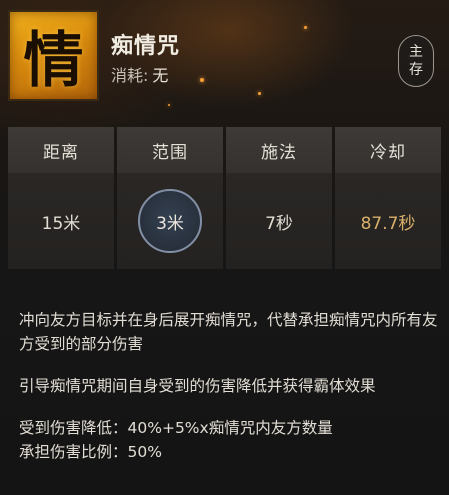 The height and width of the screenshot is (495, 449). Describe the element at coordinates (197, 386) in the screenshot. I see `description-paragraph: 引导痴情咒期间自身受到的伤害降低并获得霸体效果` at that location.